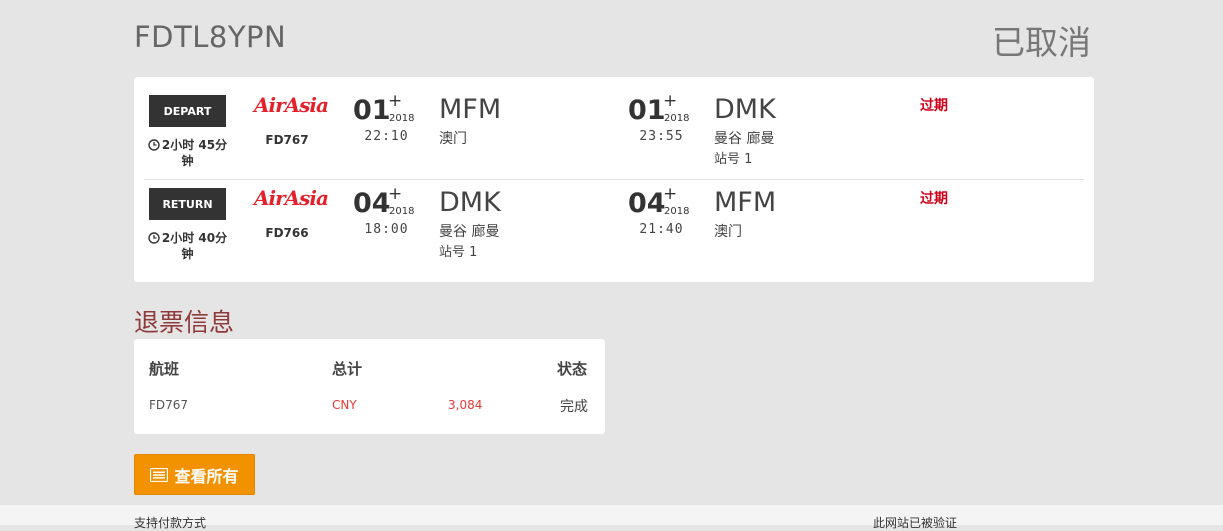  What do you see at coordinates (187, 204) in the screenshot?
I see `direction-badge: RETURN` at bounding box center [187, 204].